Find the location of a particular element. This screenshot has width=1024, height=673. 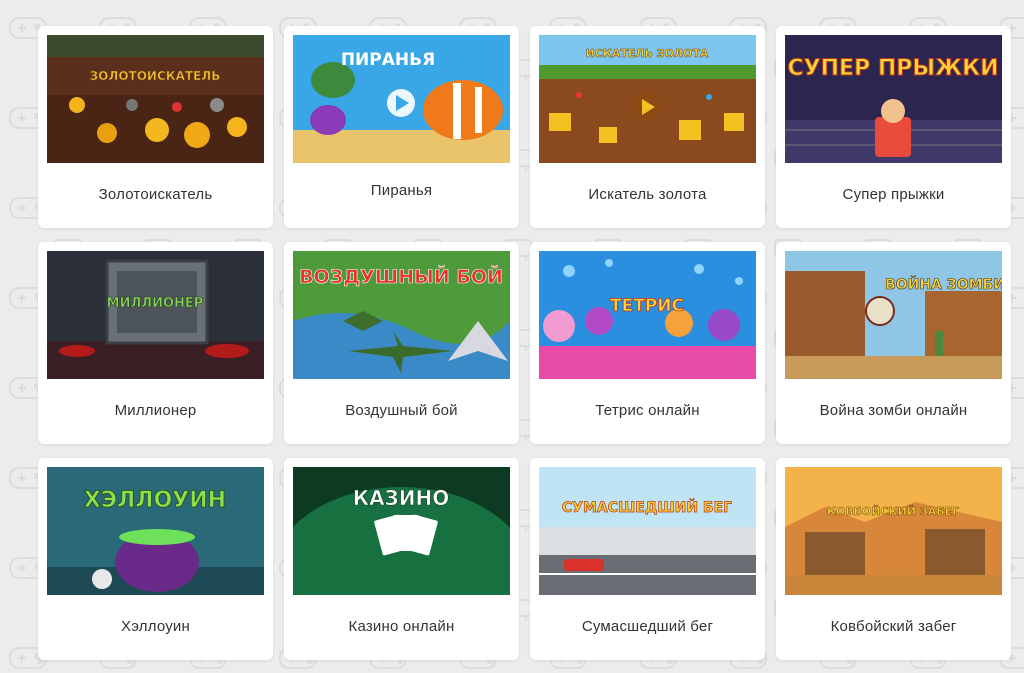

game-card-tetris: ТЕТРИС Тетрис онлайн is located at coordinates (647, 343).